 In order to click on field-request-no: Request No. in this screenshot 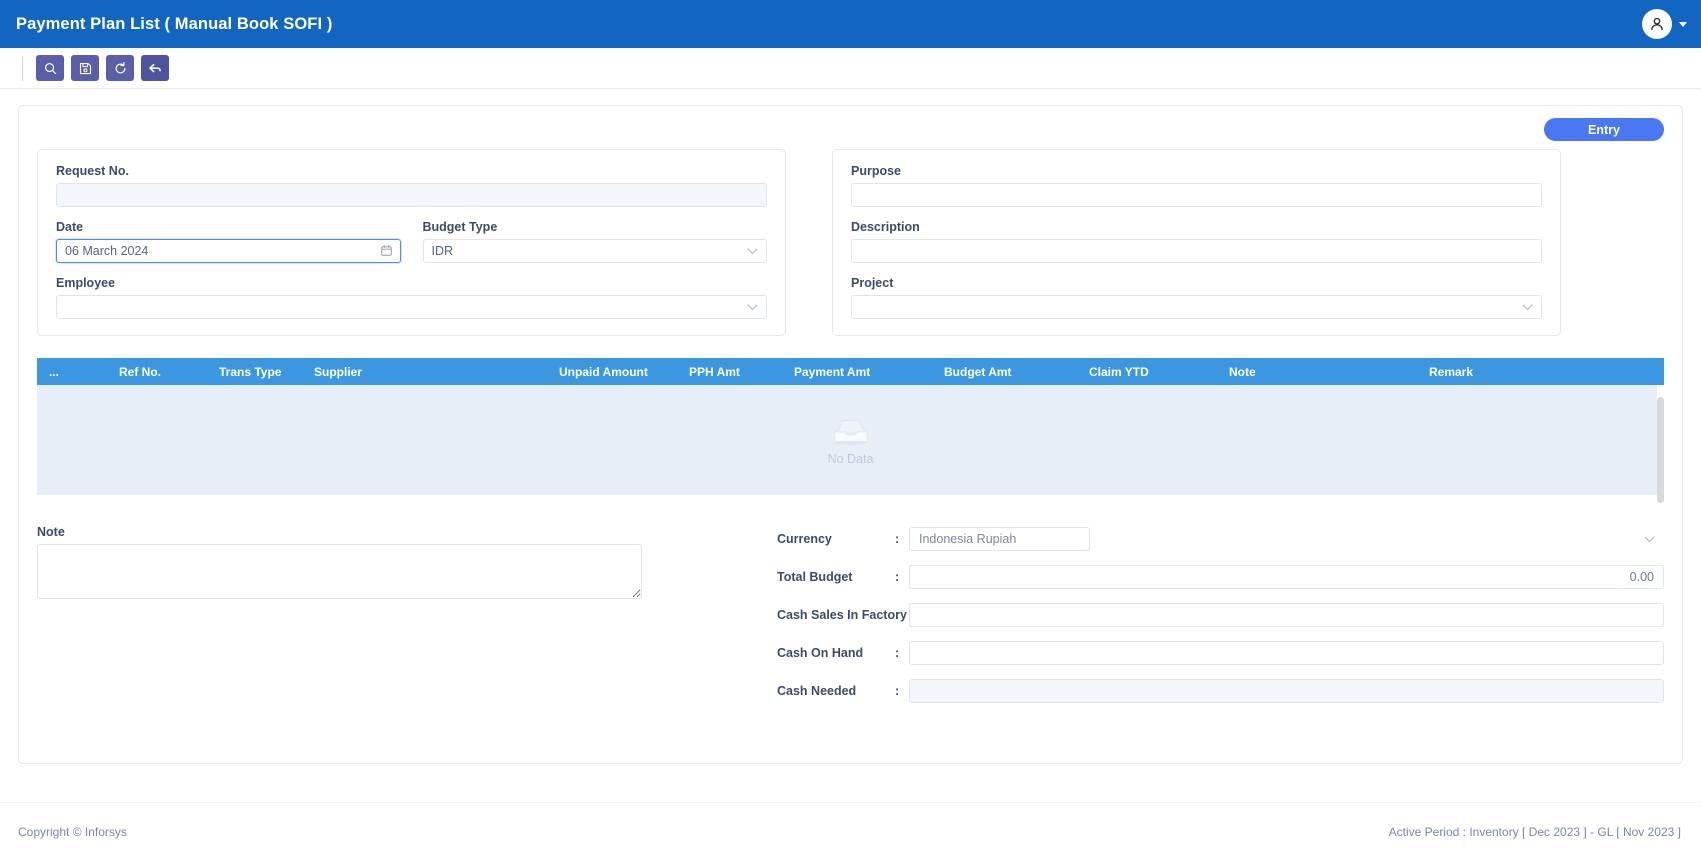, I will do `click(411, 185)`.